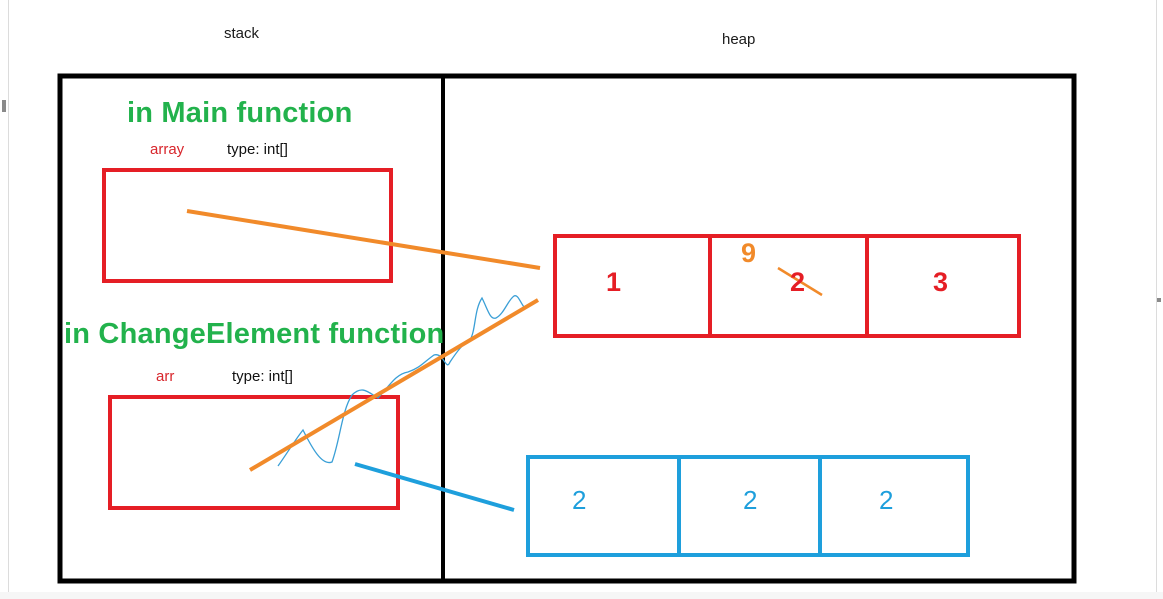 The width and height of the screenshot is (1163, 599). I want to click on array-cell-value: 1, so click(614, 282).